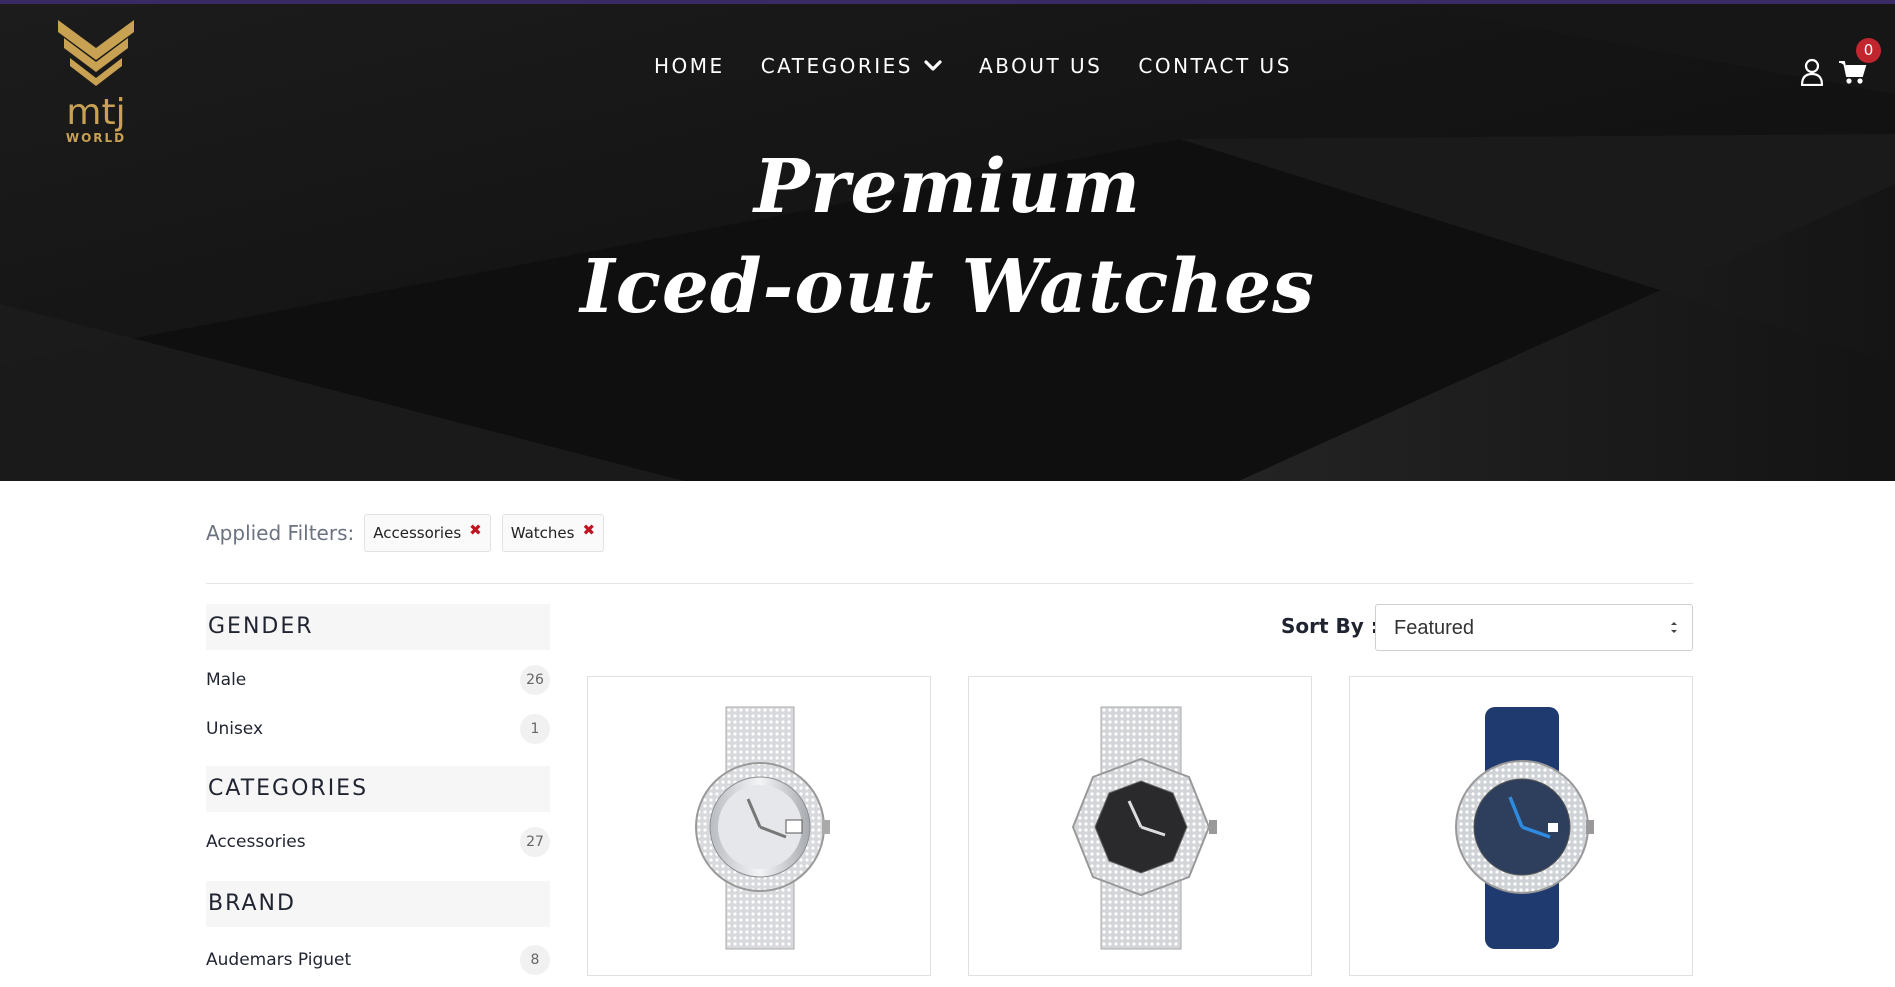 The height and width of the screenshot is (987, 1895). I want to click on chevron-down-icon, so click(933, 65).